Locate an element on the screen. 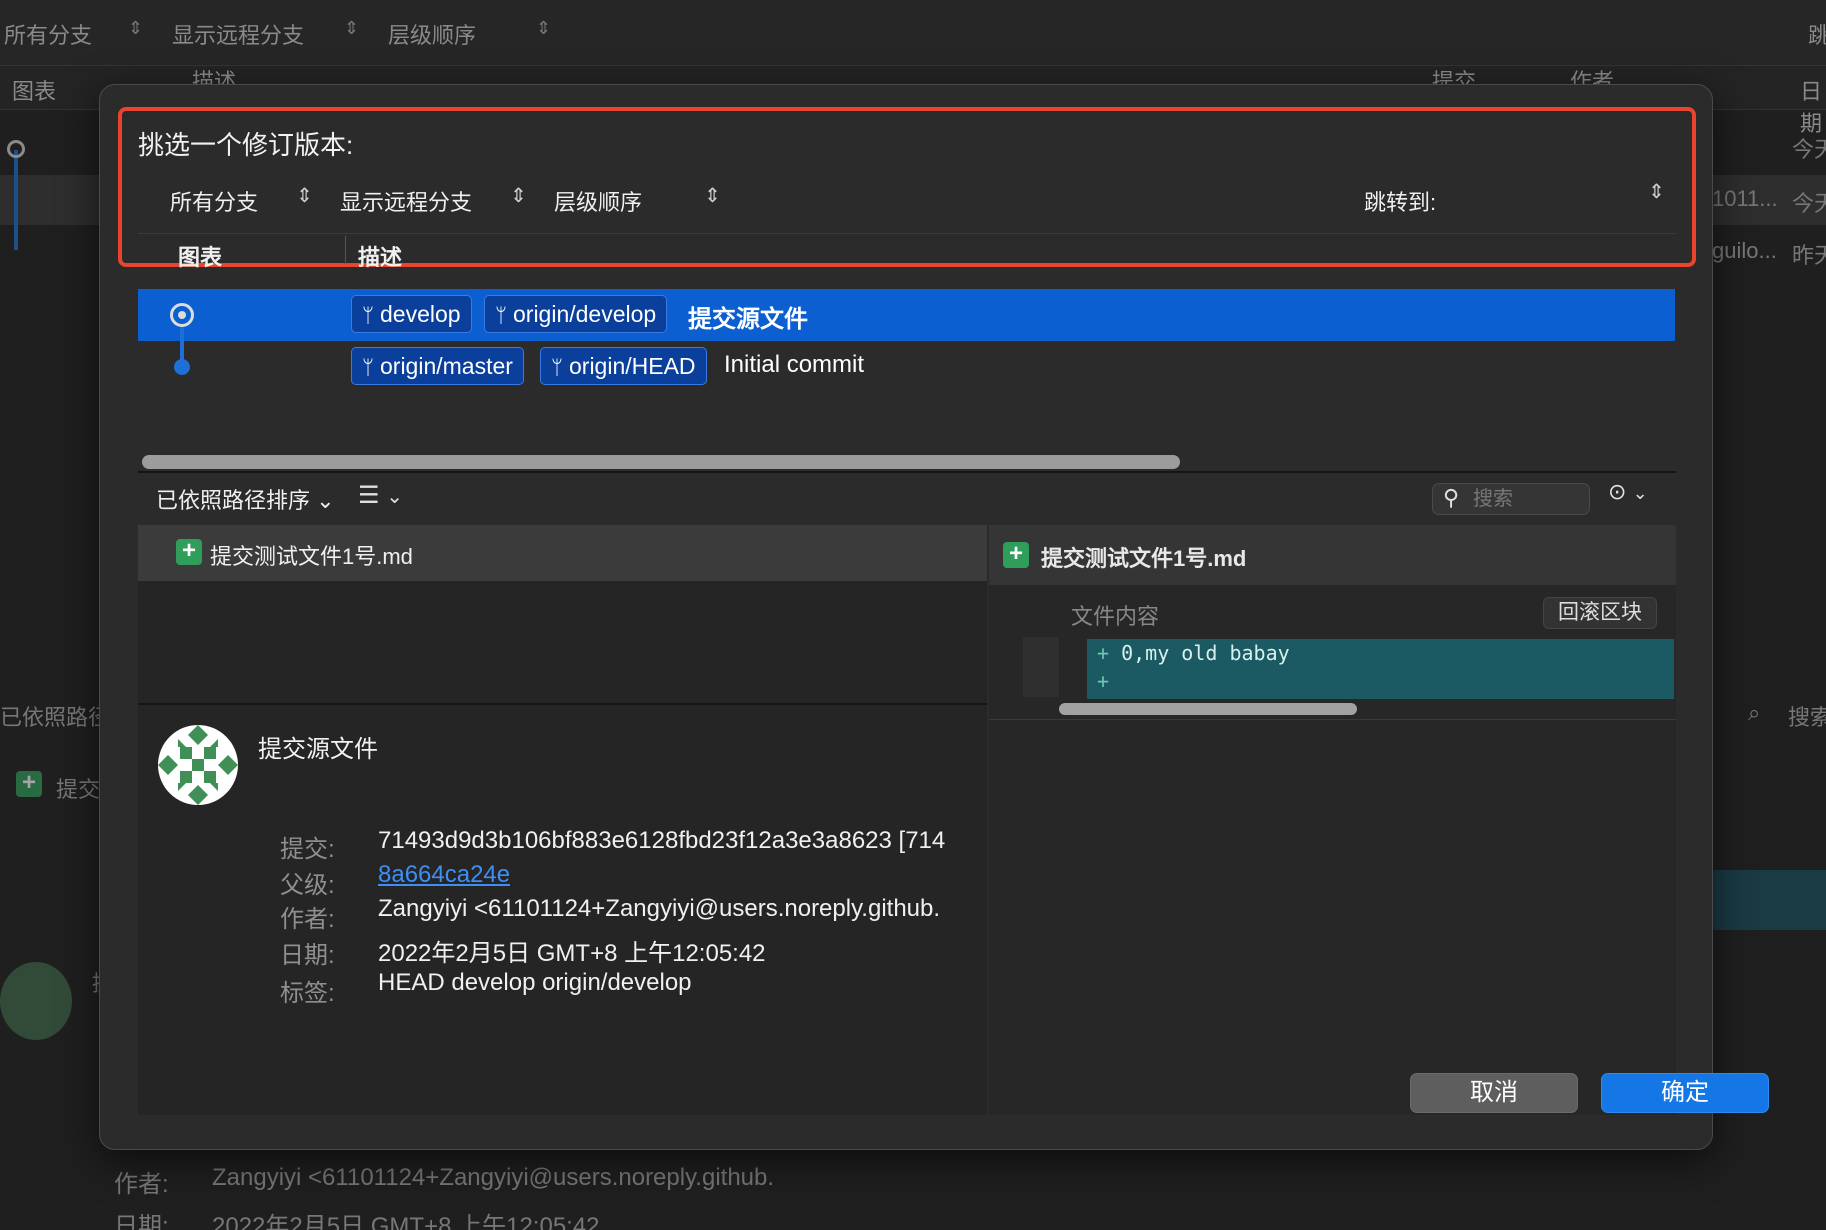 The width and height of the screenshot is (1826, 1230). more-options-button: ⊙ ⌄ is located at coordinates (1628, 492).